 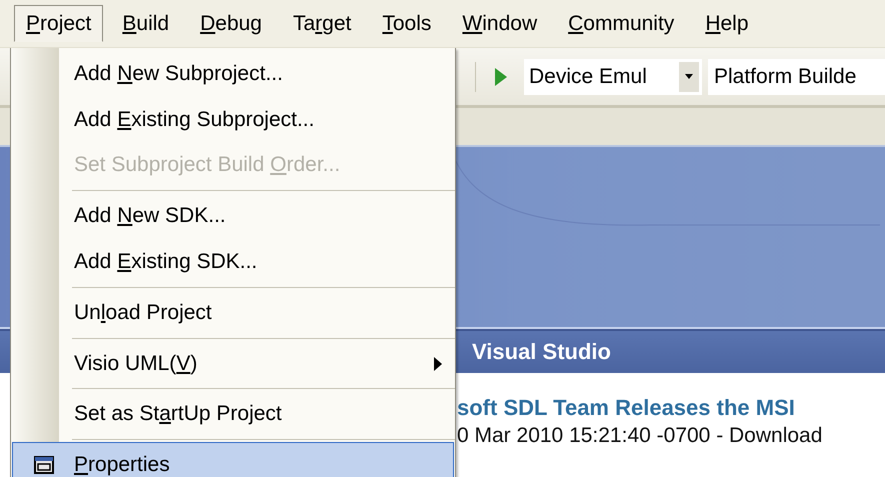 What do you see at coordinates (59, 23) in the screenshot?
I see `menu-item: Project` at bounding box center [59, 23].